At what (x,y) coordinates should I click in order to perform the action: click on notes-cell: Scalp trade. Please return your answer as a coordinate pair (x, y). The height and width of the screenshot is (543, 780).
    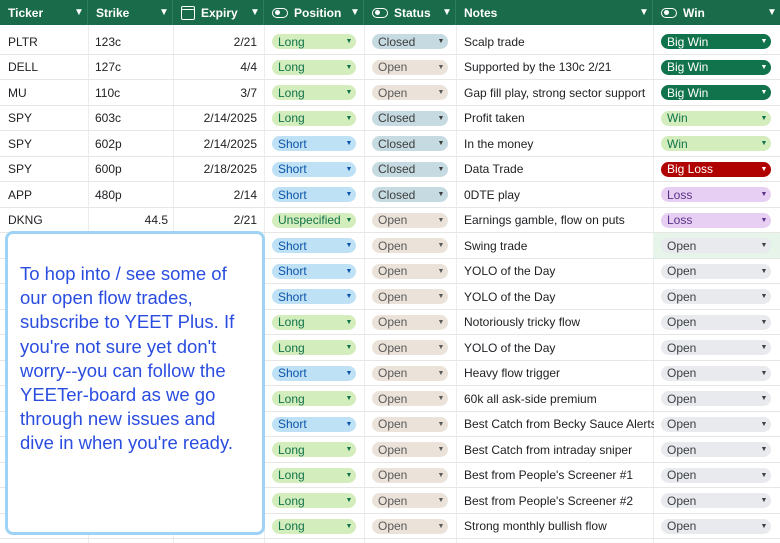
    Looking at the image, I should click on (559, 41).